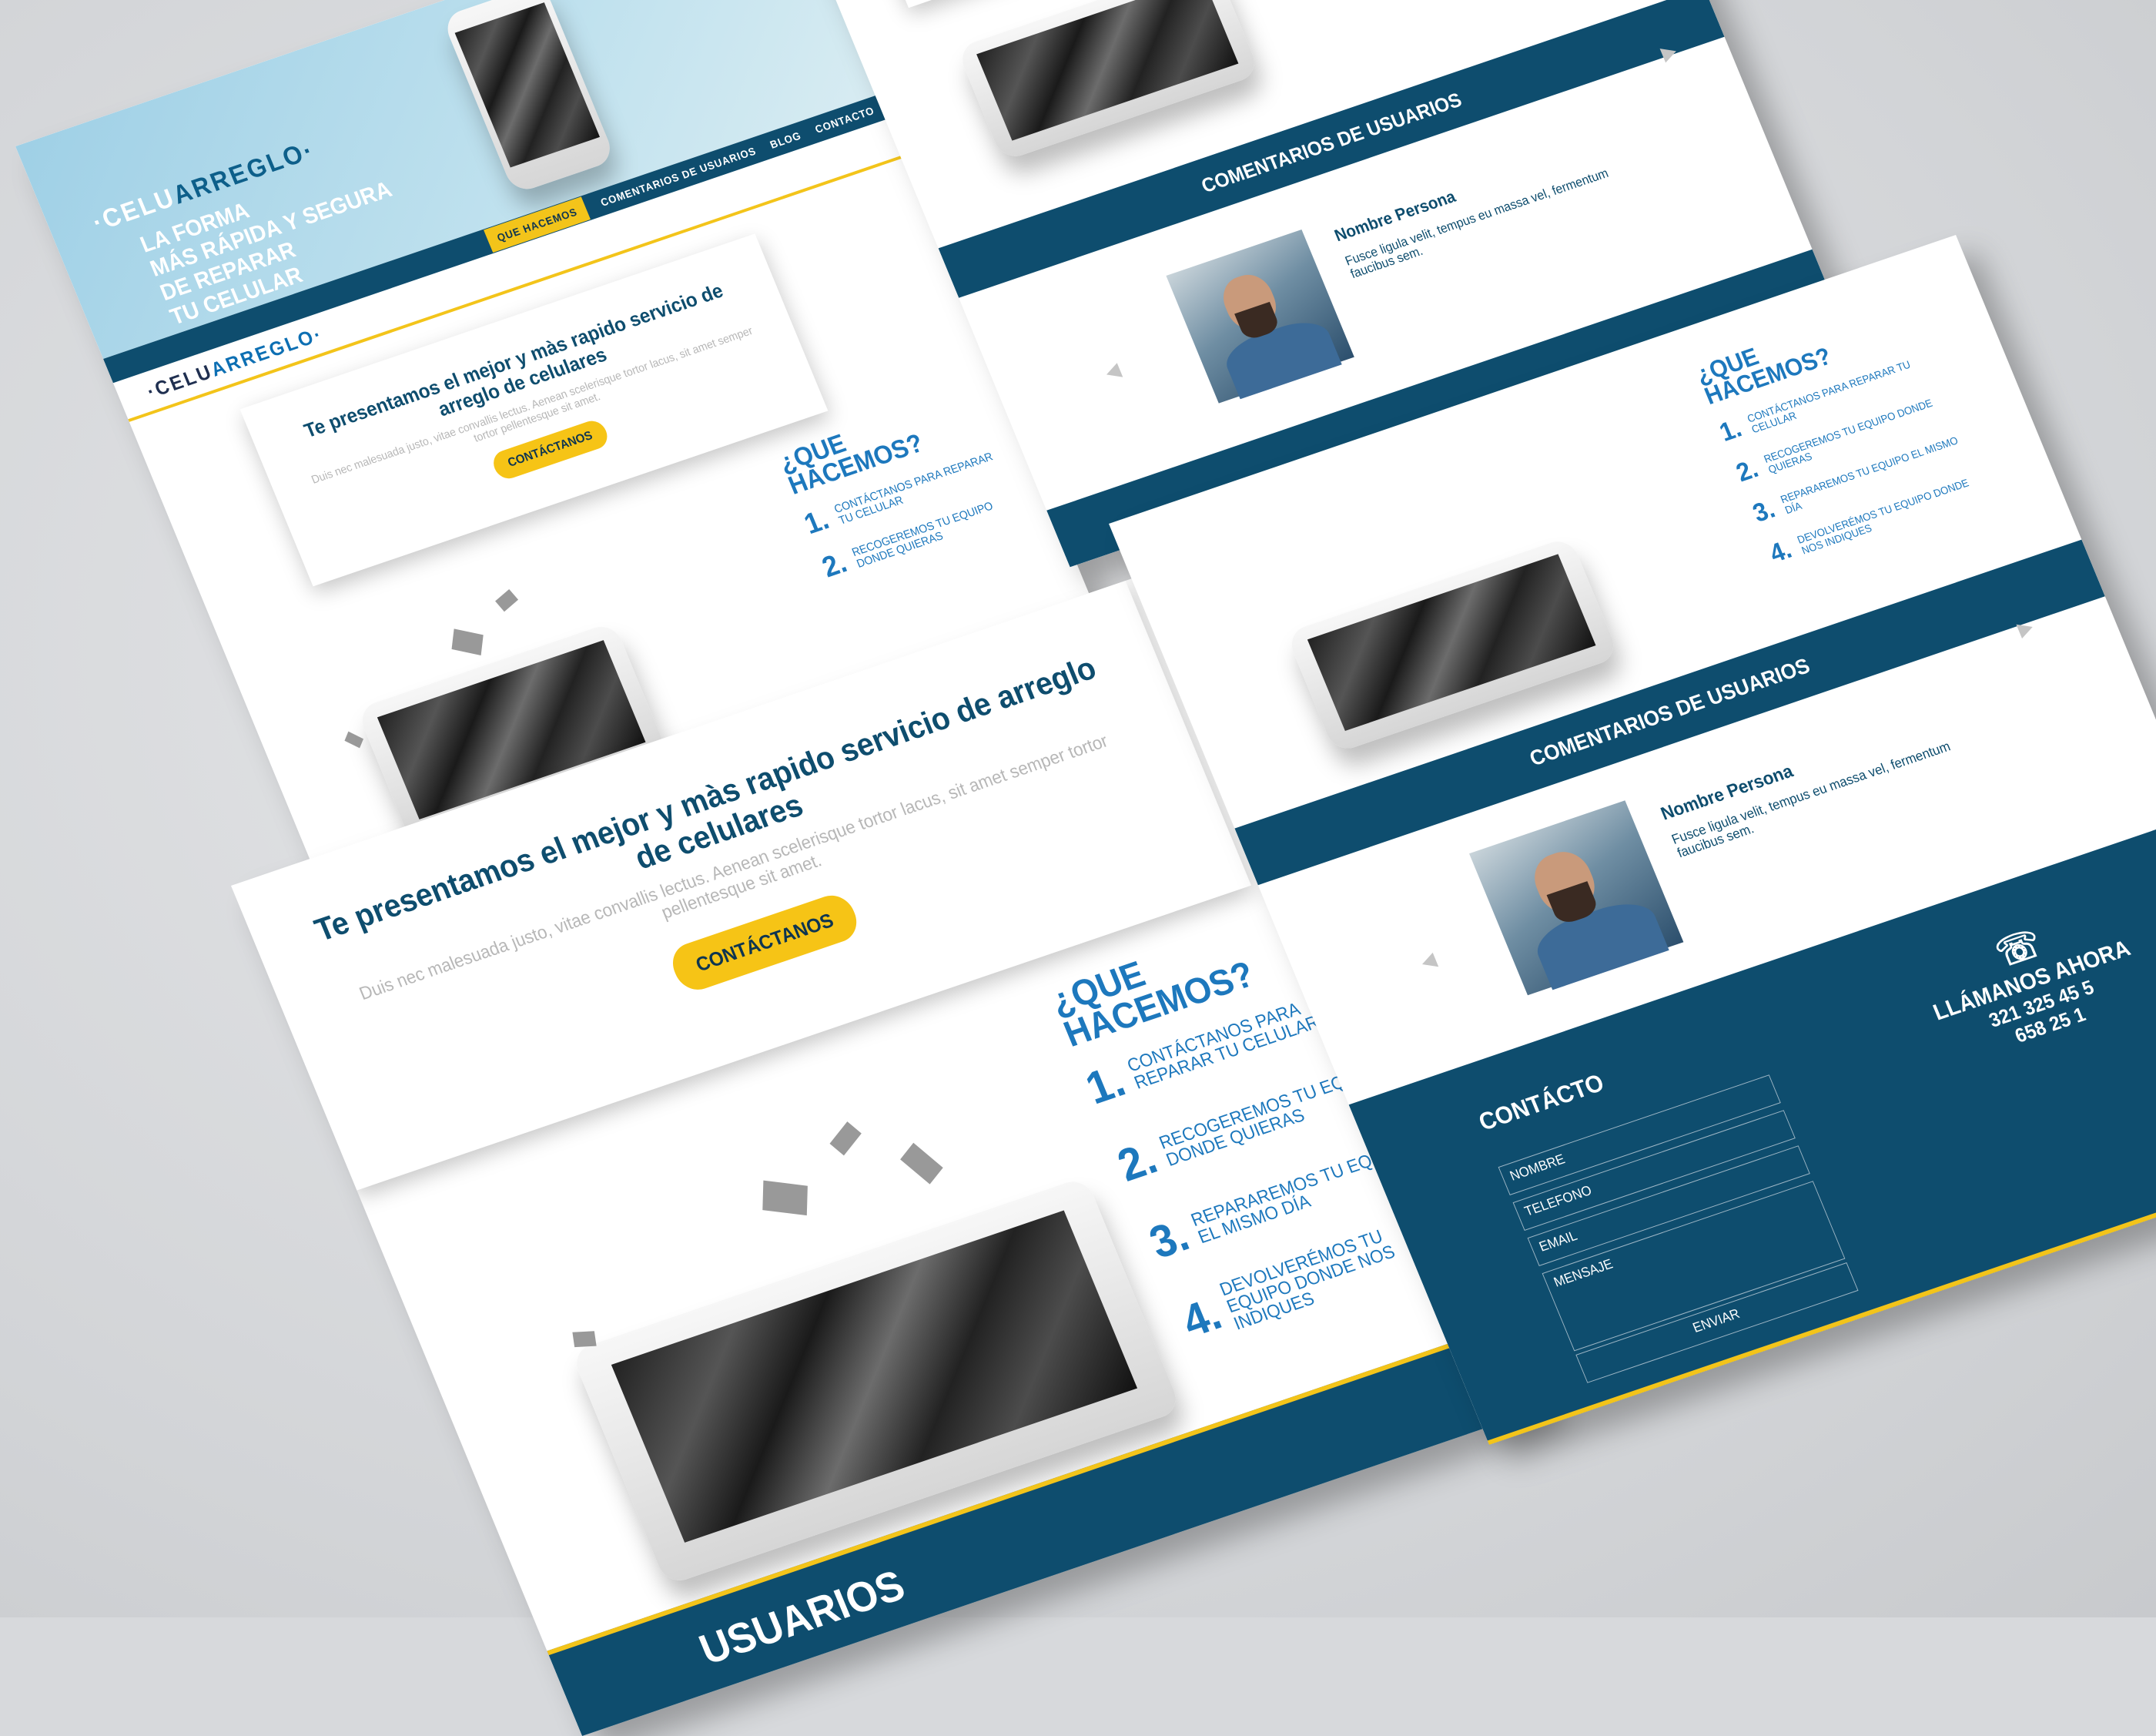 The image size is (2156, 1736). What do you see at coordinates (785, 140) in the screenshot?
I see `nav-blog: BLOG` at bounding box center [785, 140].